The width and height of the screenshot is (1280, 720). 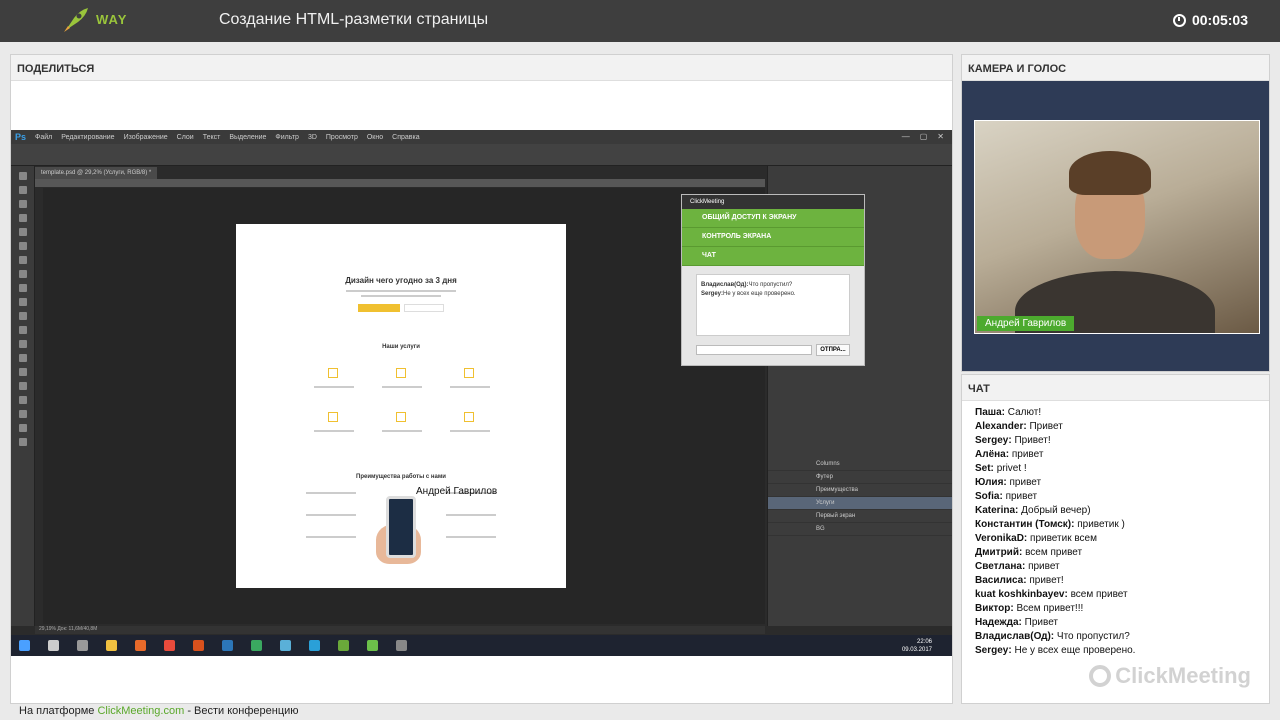 I want to click on doc-secondary-button, so click(x=424, y=308).